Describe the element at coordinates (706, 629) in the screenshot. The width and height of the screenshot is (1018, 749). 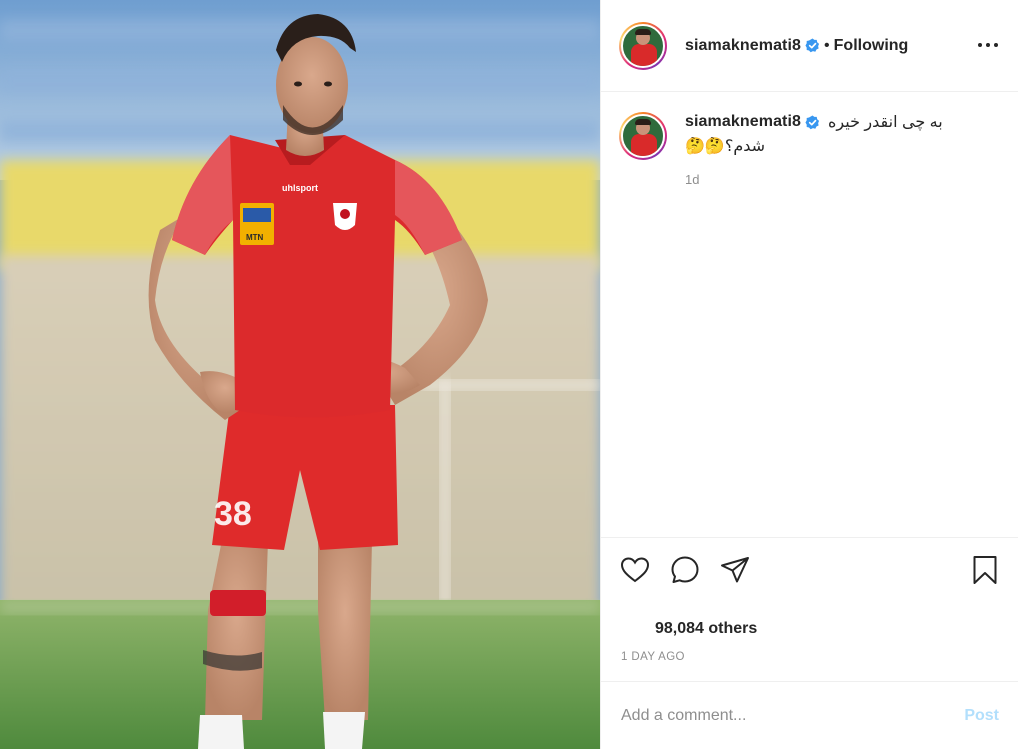
I see `likes-count: 98,084 others` at that location.